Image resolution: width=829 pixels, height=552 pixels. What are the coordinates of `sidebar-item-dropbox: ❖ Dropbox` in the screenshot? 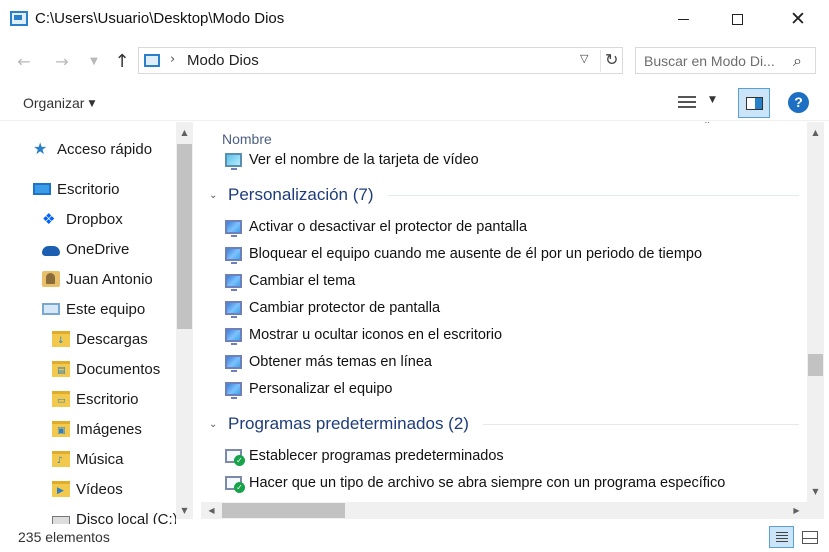 It's located at (82, 219).